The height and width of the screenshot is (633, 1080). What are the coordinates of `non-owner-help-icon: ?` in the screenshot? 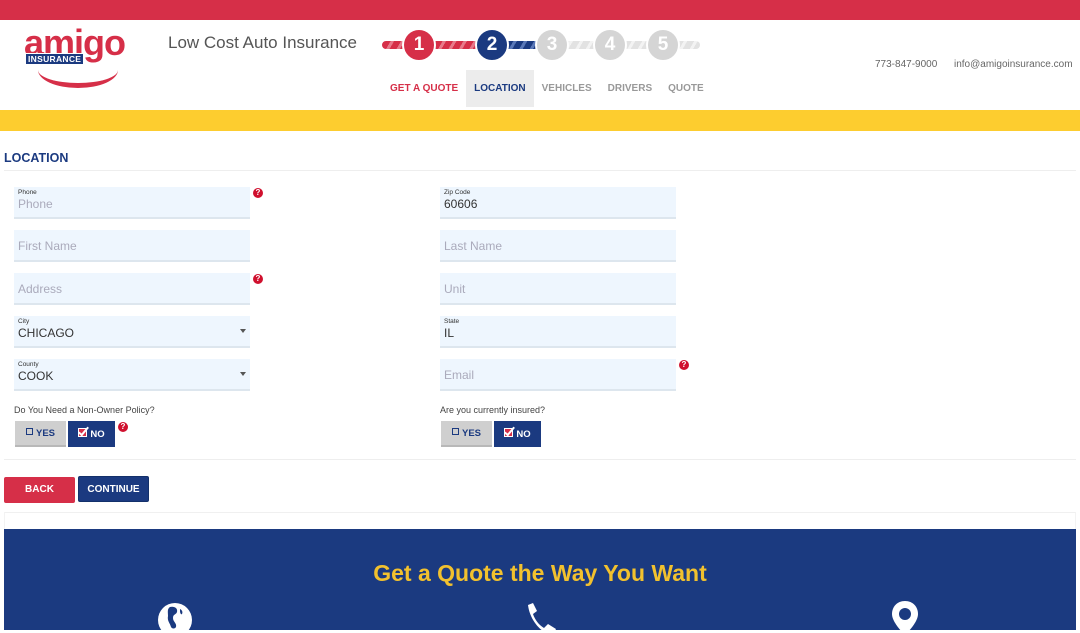 It's located at (123, 427).